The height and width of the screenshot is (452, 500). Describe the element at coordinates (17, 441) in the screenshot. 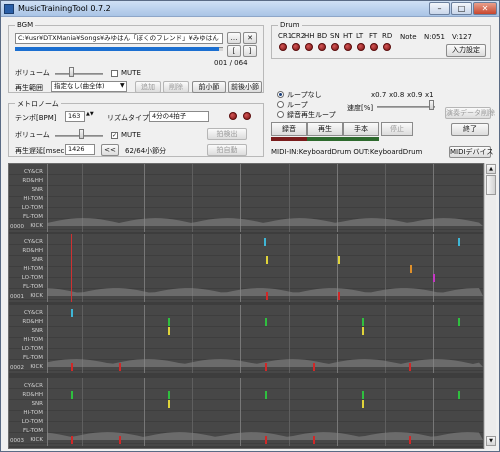

I see `bar-number: 0003` at that location.